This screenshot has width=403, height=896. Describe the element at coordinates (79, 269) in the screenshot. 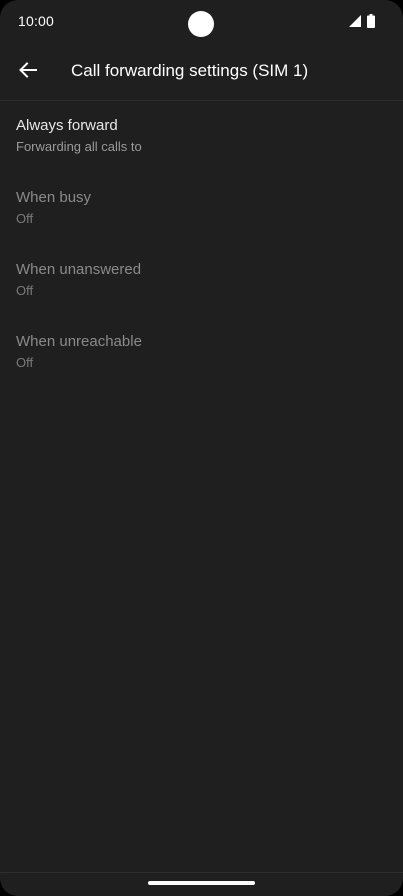

I see `item-title: When unanswered` at that location.